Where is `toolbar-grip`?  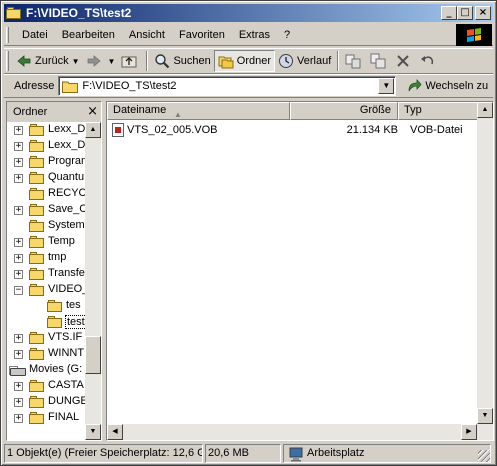
toolbar-grip is located at coordinates (7, 61).